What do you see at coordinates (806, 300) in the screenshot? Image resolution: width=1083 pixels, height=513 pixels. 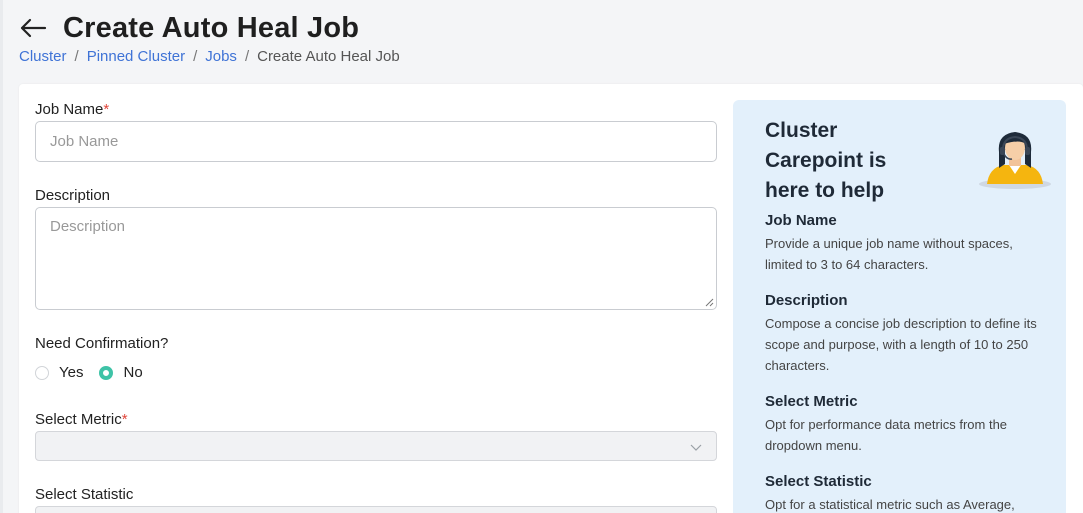 I see `help-heading: Description` at bounding box center [806, 300].